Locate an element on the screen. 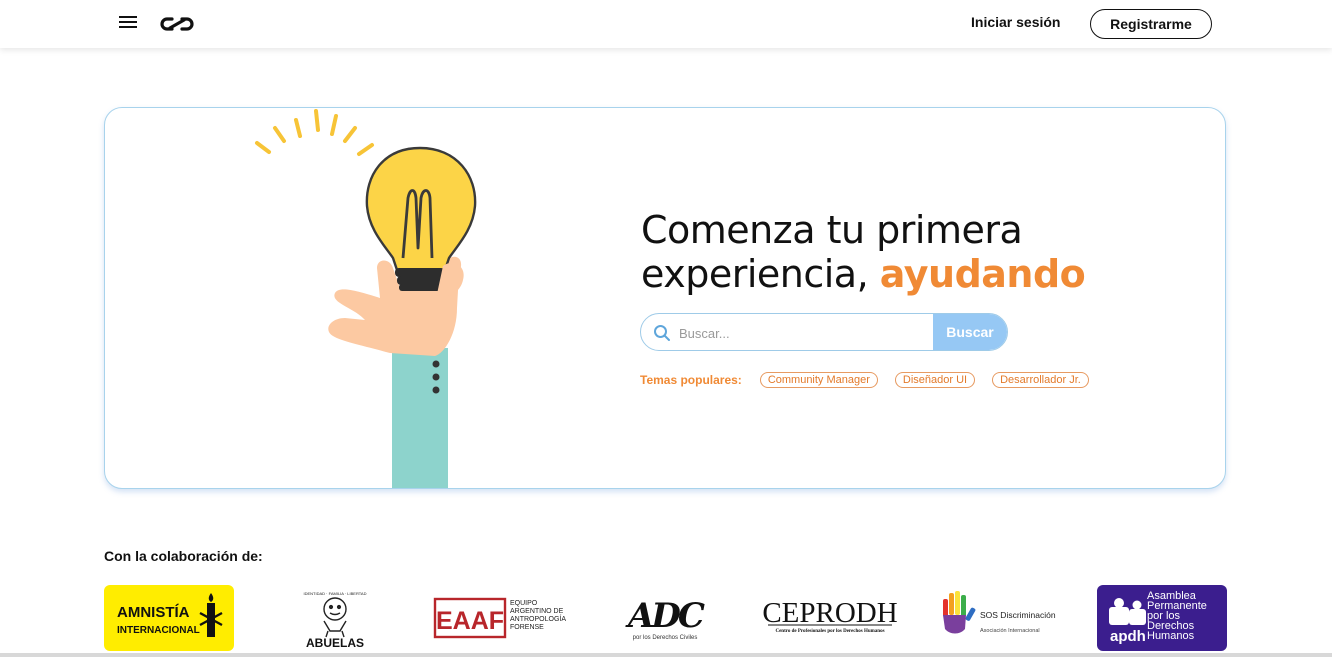 Image resolution: width=1332 pixels, height=657 pixels. partner-apdh-name: apdh is located at coordinates (1128, 636).